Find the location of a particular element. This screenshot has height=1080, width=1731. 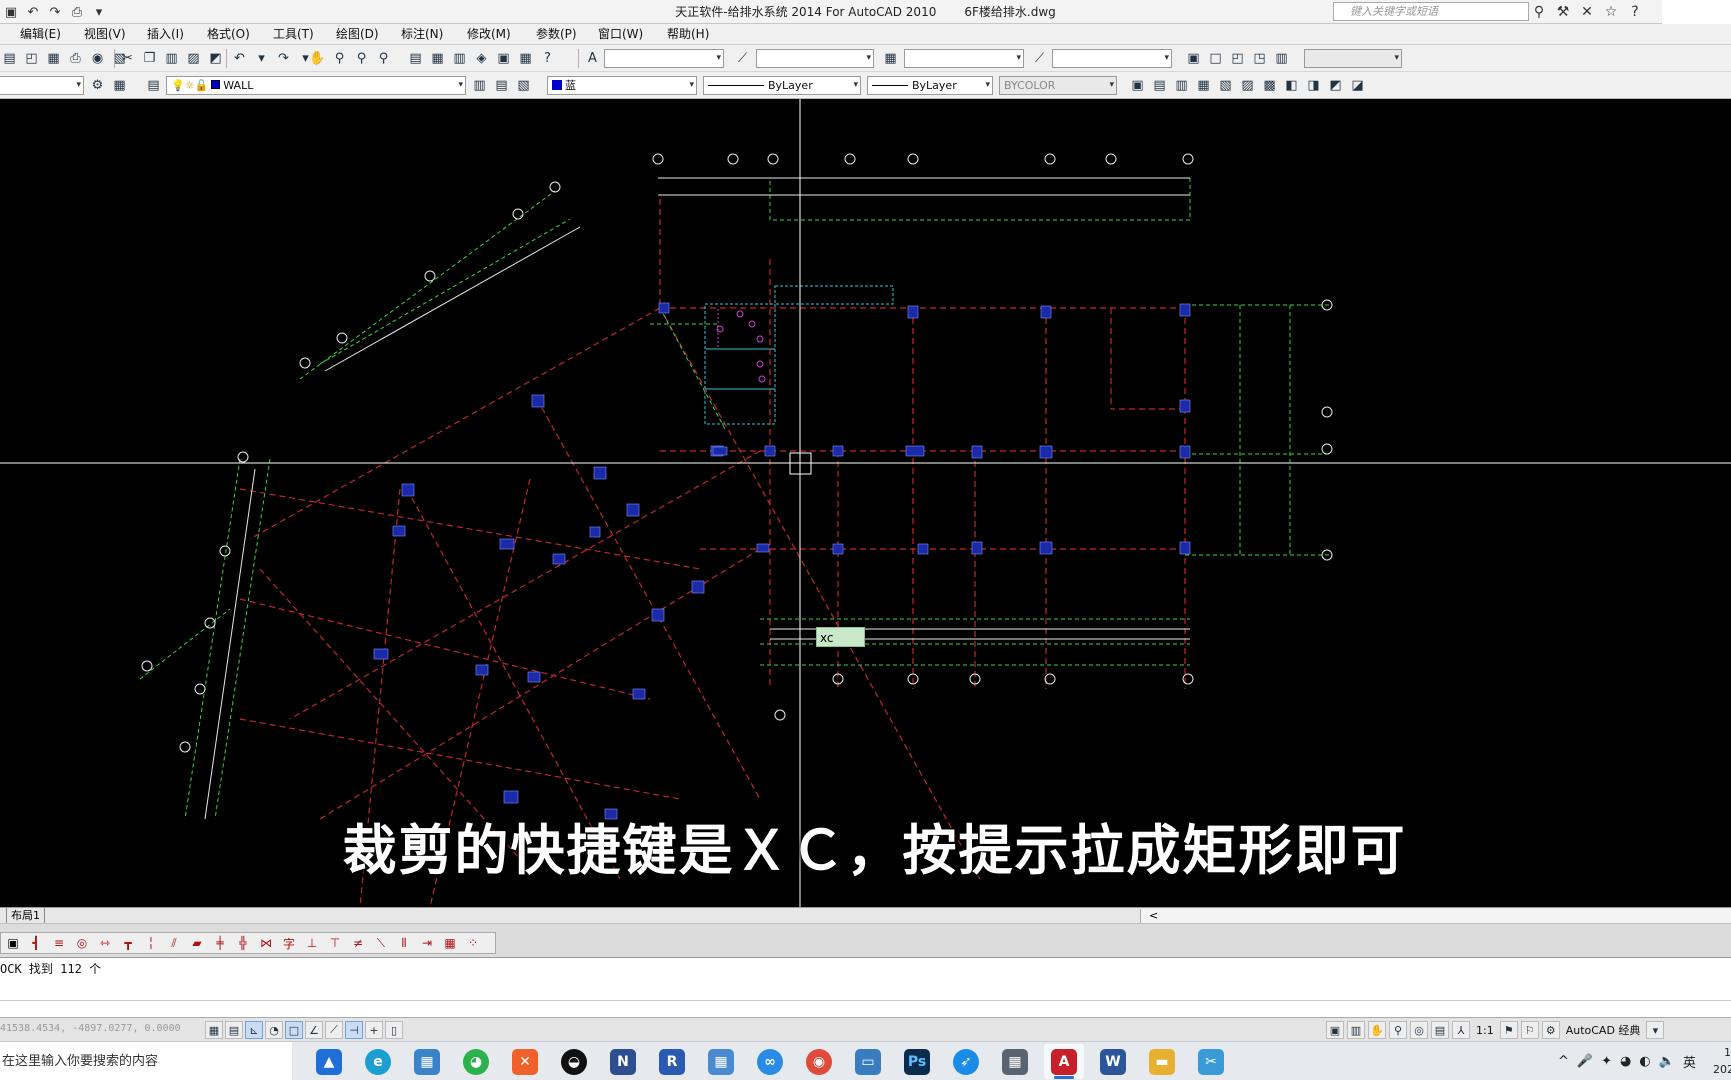

tool-i-icon: ◨ is located at coordinates (1313, 85).